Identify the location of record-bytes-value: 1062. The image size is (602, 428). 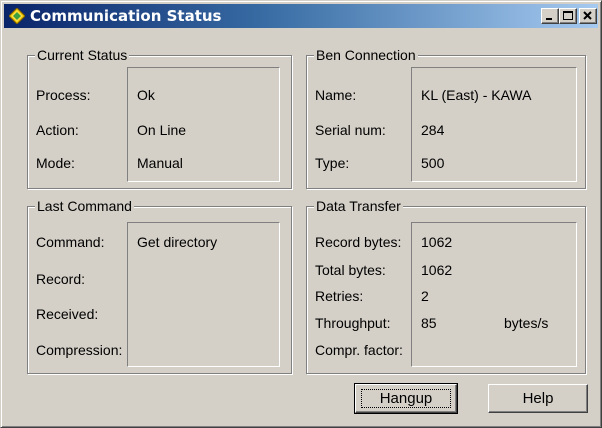
(437, 242).